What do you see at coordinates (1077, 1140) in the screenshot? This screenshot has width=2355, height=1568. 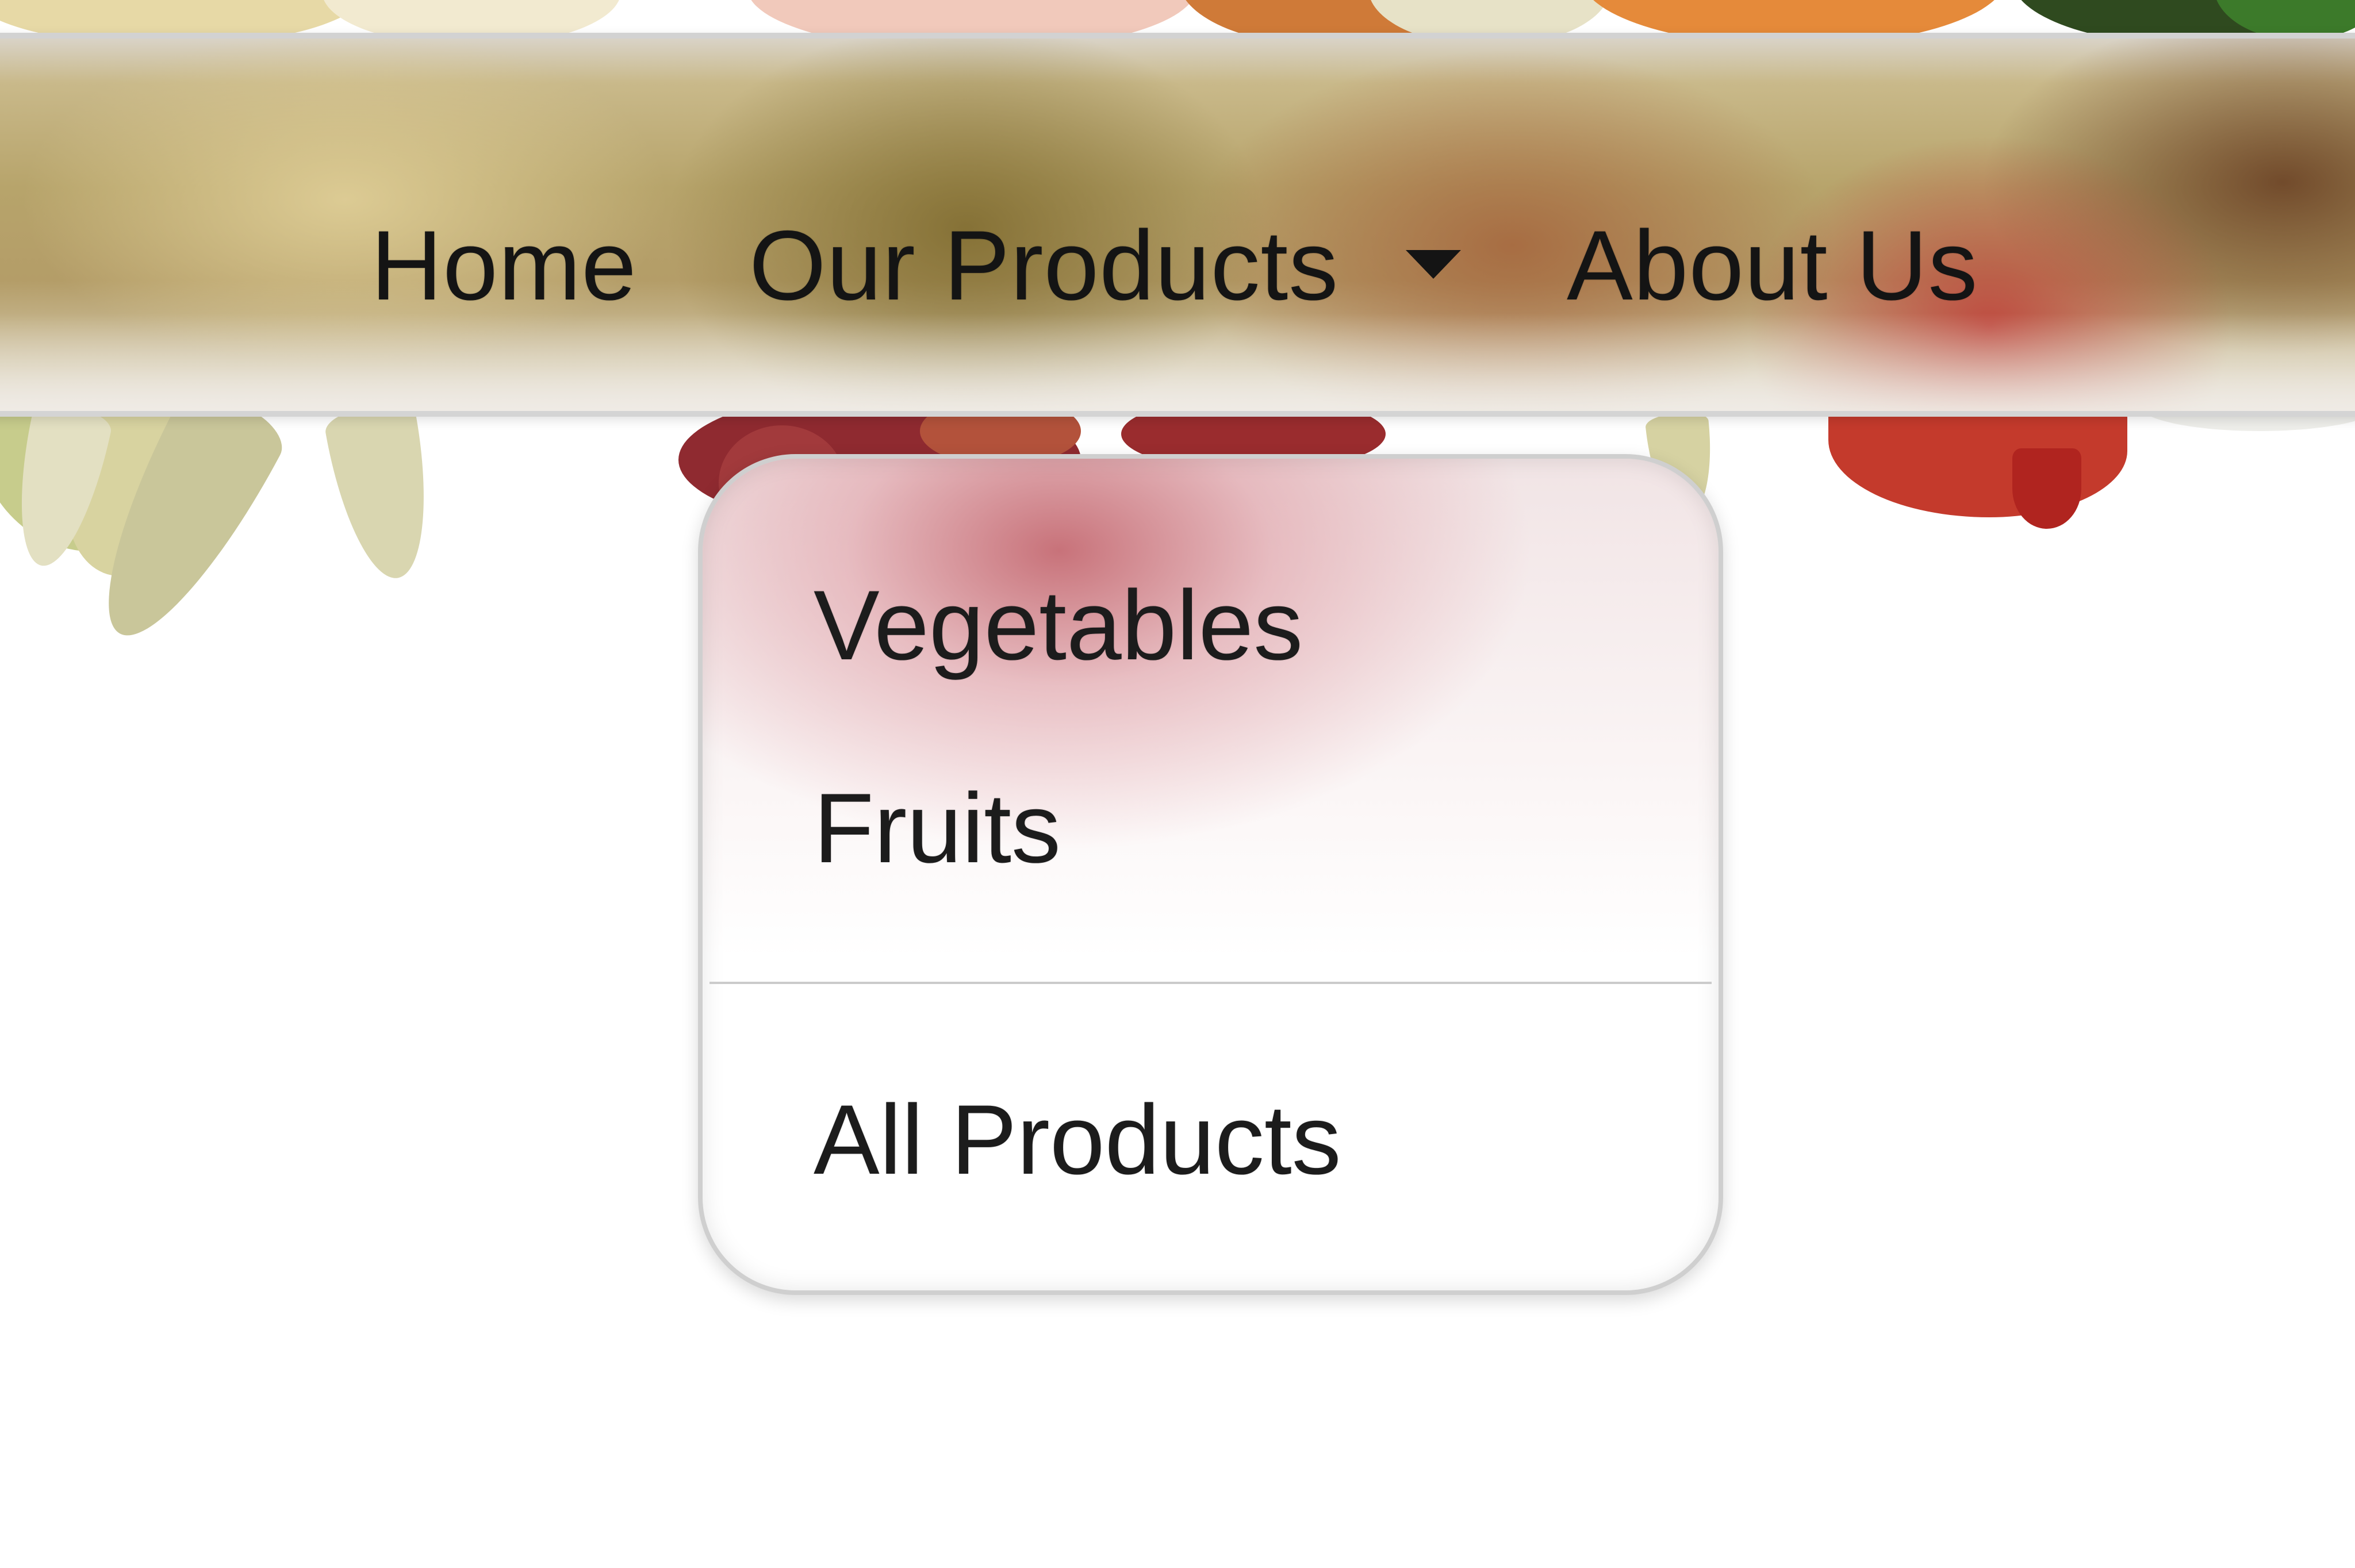 I see `dropdown-item-all-products: All Products` at bounding box center [1077, 1140].